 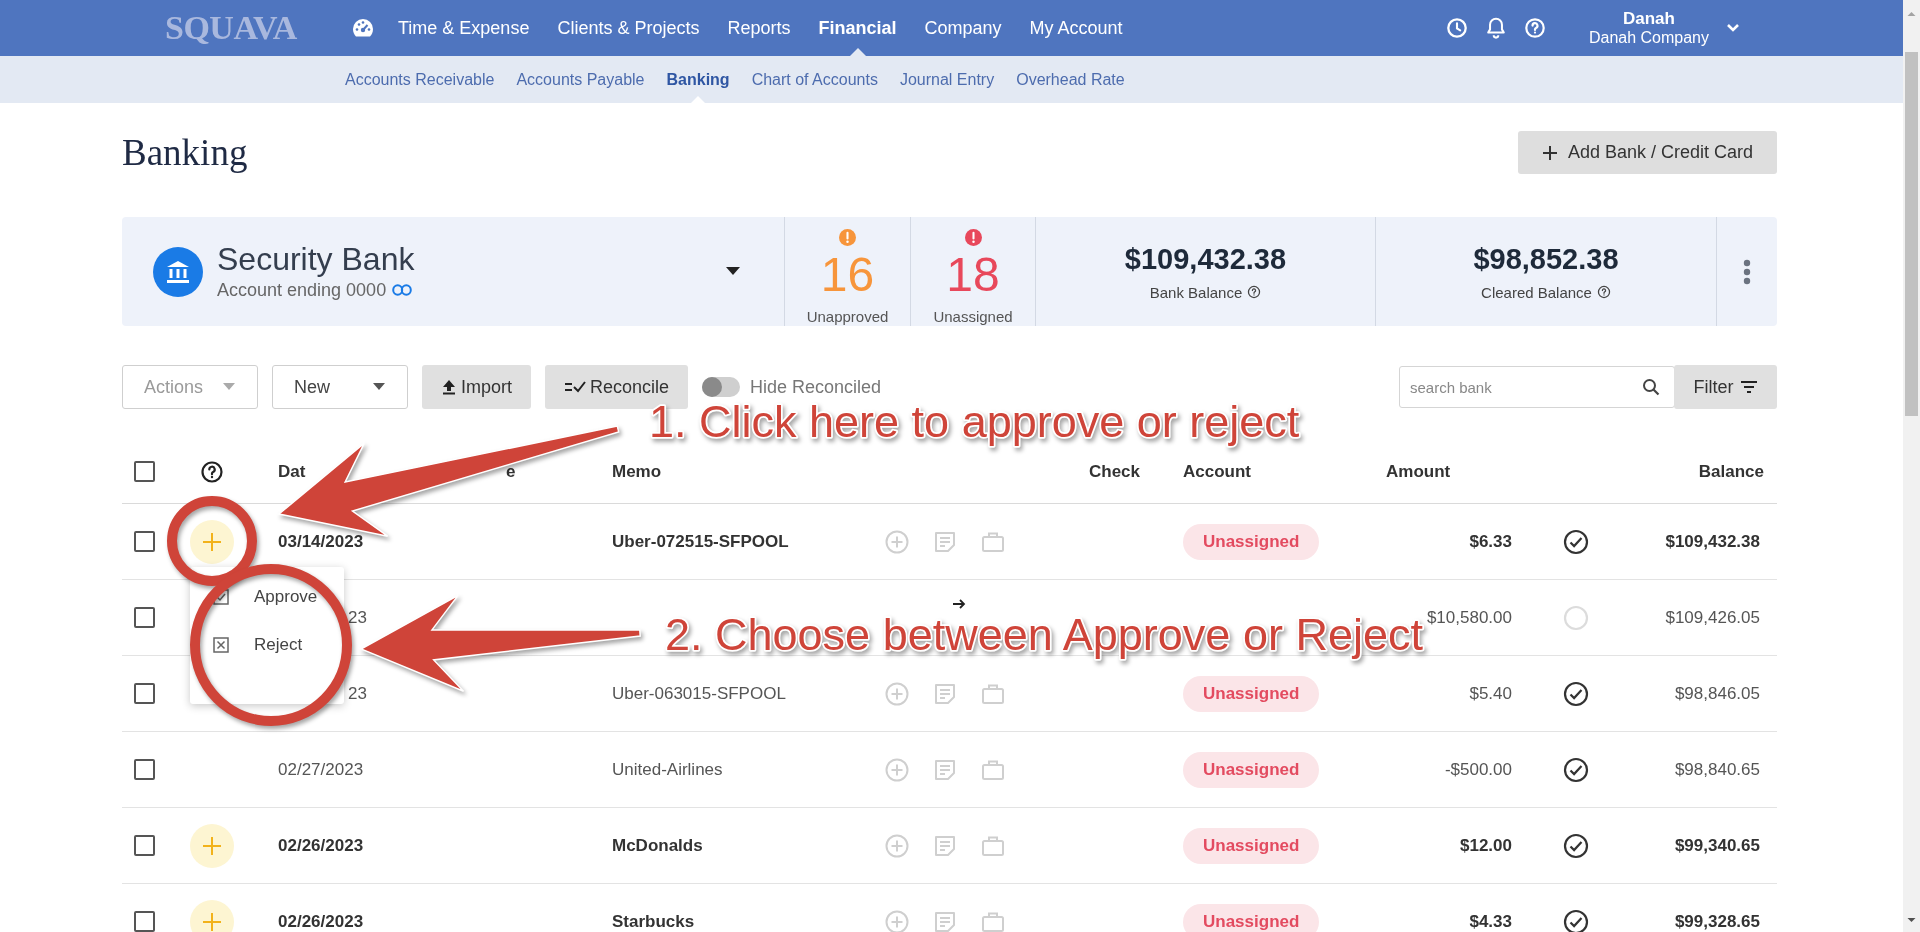 What do you see at coordinates (947, 79) in the screenshot?
I see `subnav-link: Journal Entry` at bounding box center [947, 79].